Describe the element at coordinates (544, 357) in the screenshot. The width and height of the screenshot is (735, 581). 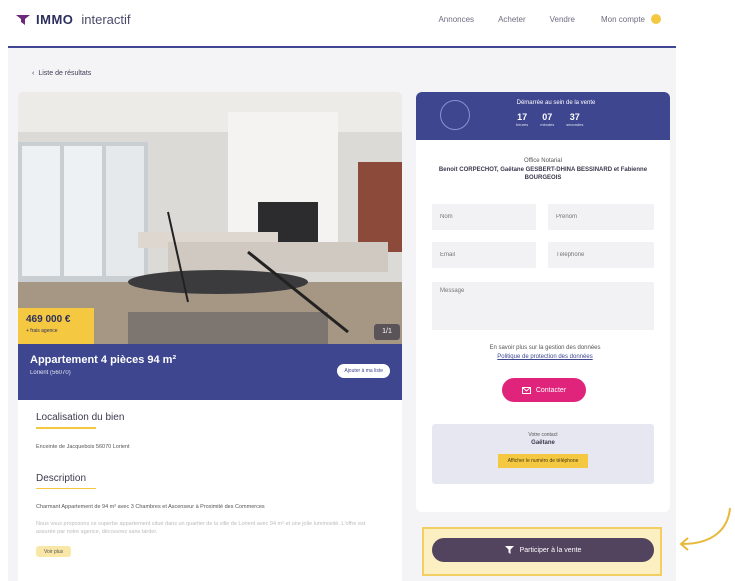
I see `privacy-policy-link: Politique de protection des données` at that location.